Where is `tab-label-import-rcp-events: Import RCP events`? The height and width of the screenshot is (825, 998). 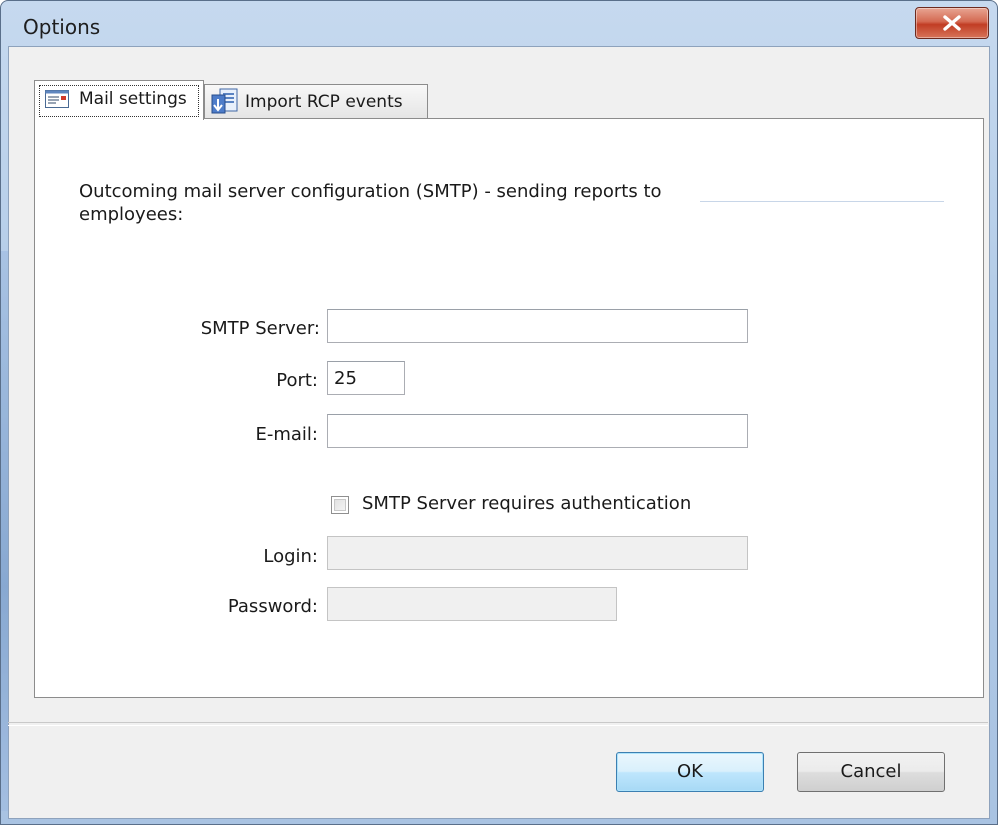 tab-label-import-rcp-events: Import RCP events is located at coordinates (324, 102).